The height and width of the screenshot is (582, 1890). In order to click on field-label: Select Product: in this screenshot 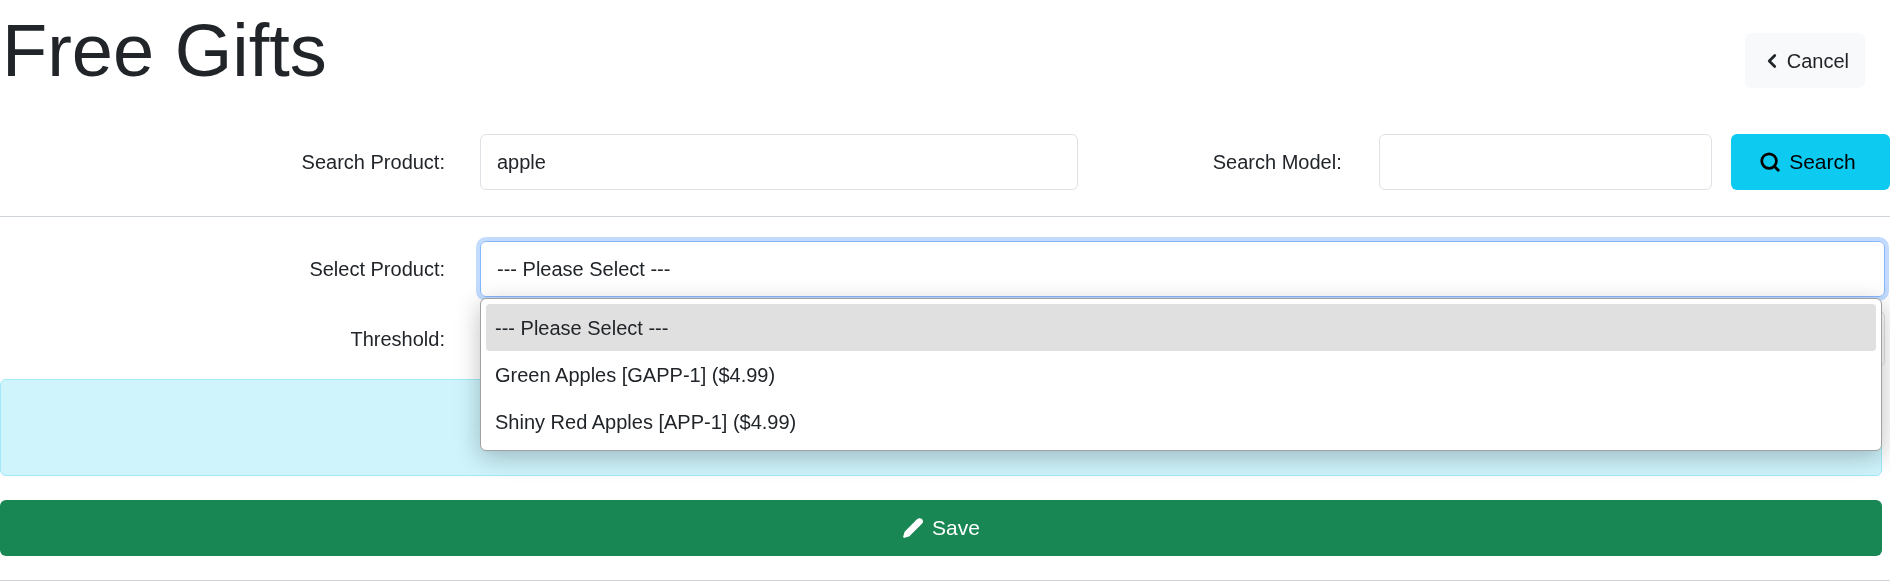, I will do `click(377, 269)`.